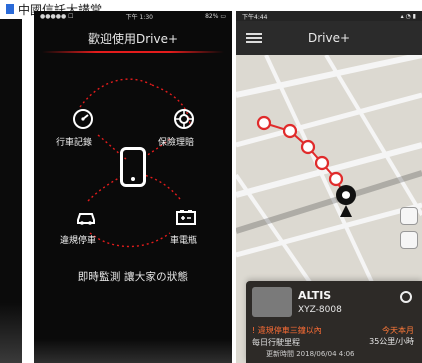  Describe the element at coordinates (406, 297) in the screenshot. I see `details-icon` at that location.